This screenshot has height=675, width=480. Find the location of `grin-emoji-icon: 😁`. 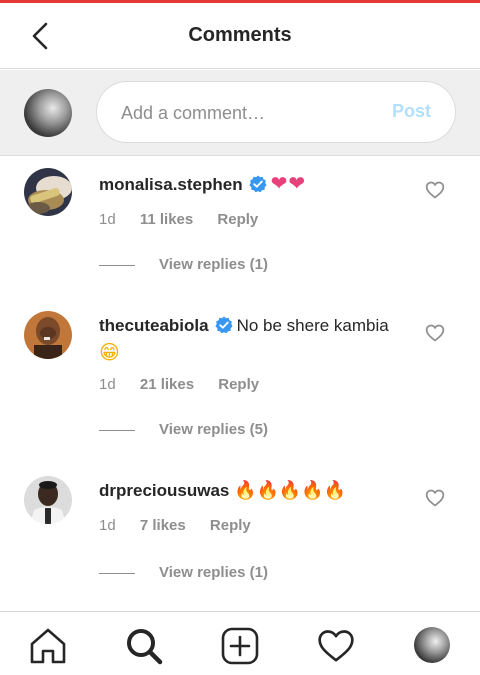

grin-emoji-icon: 😁 is located at coordinates (109, 352).